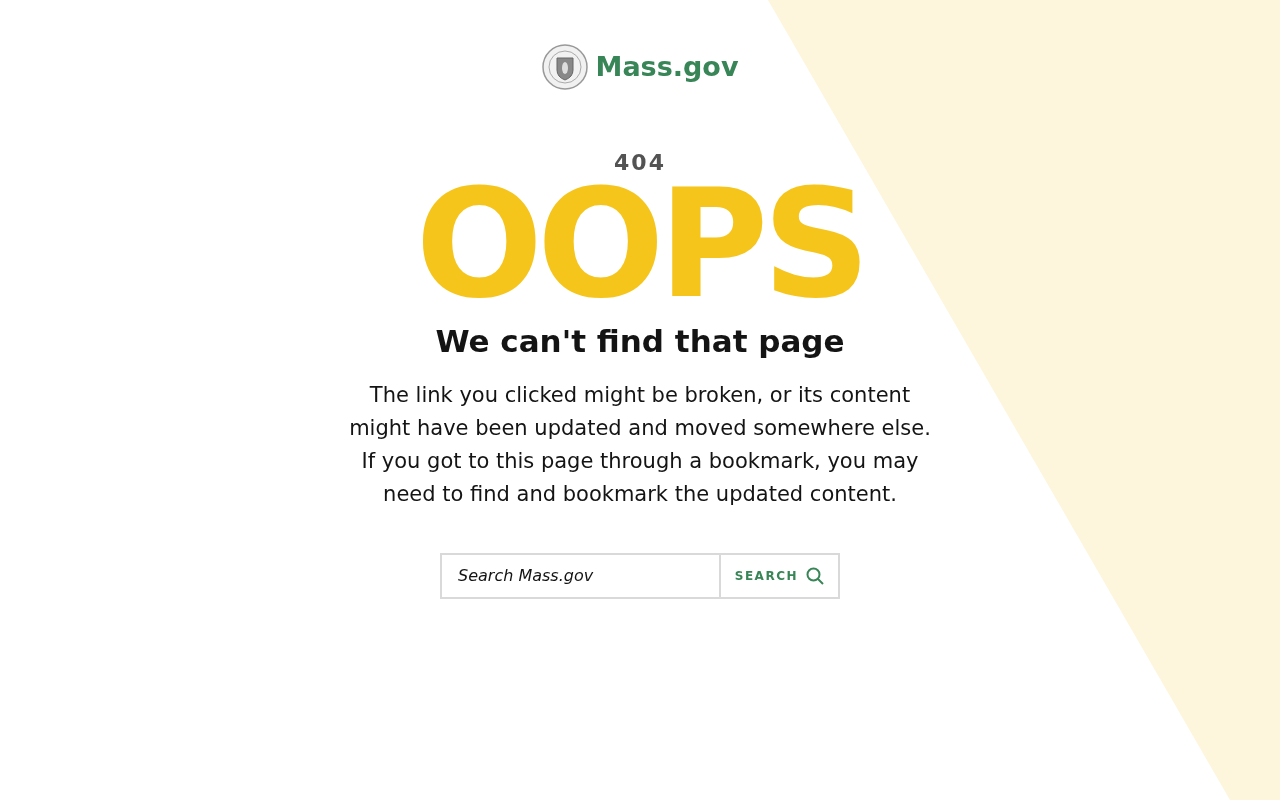 This screenshot has width=1280, height=800. I want to click on search-icon, so click(815, 575).